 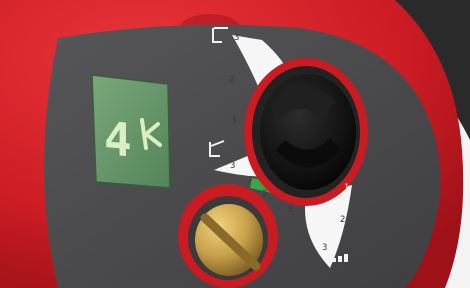 What do you see at coordinates (131, 131) in the screenshot?
I see `lcd-display: 4` at bounding box center [131, 131].